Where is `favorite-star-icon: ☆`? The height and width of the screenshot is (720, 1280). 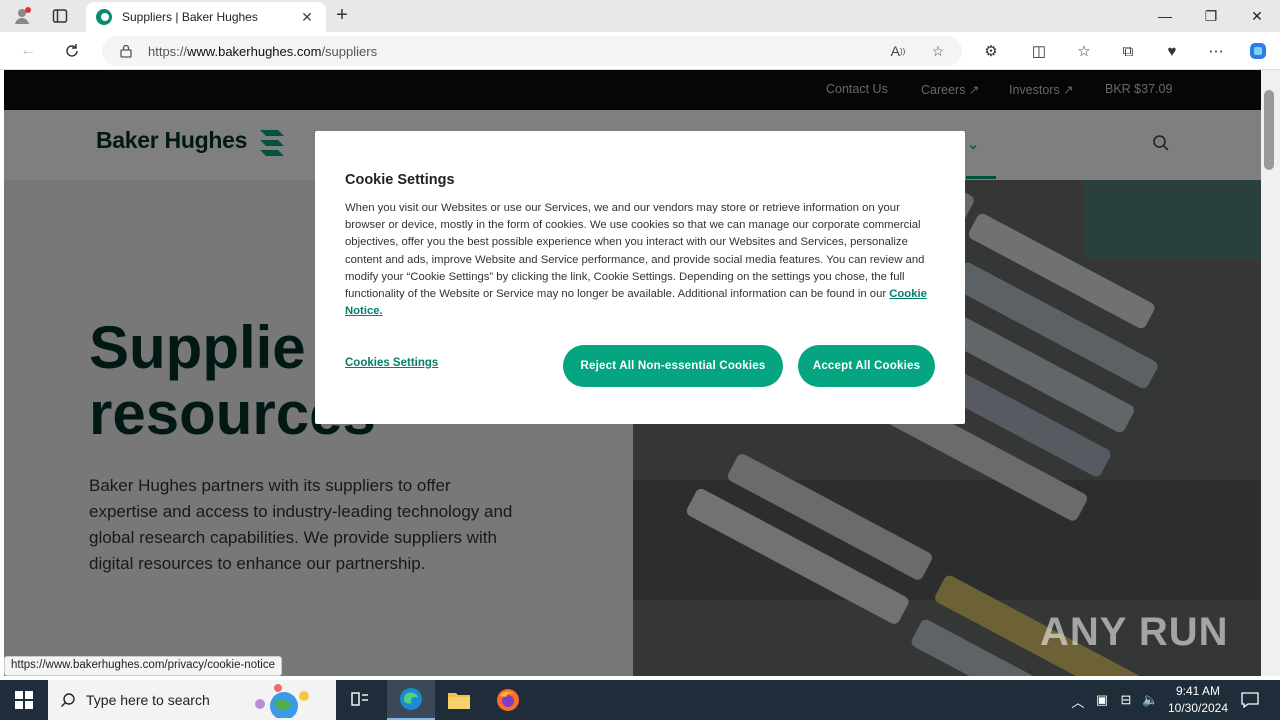 favorite-star-icon: ☆ is located at coordinates (938, 51).